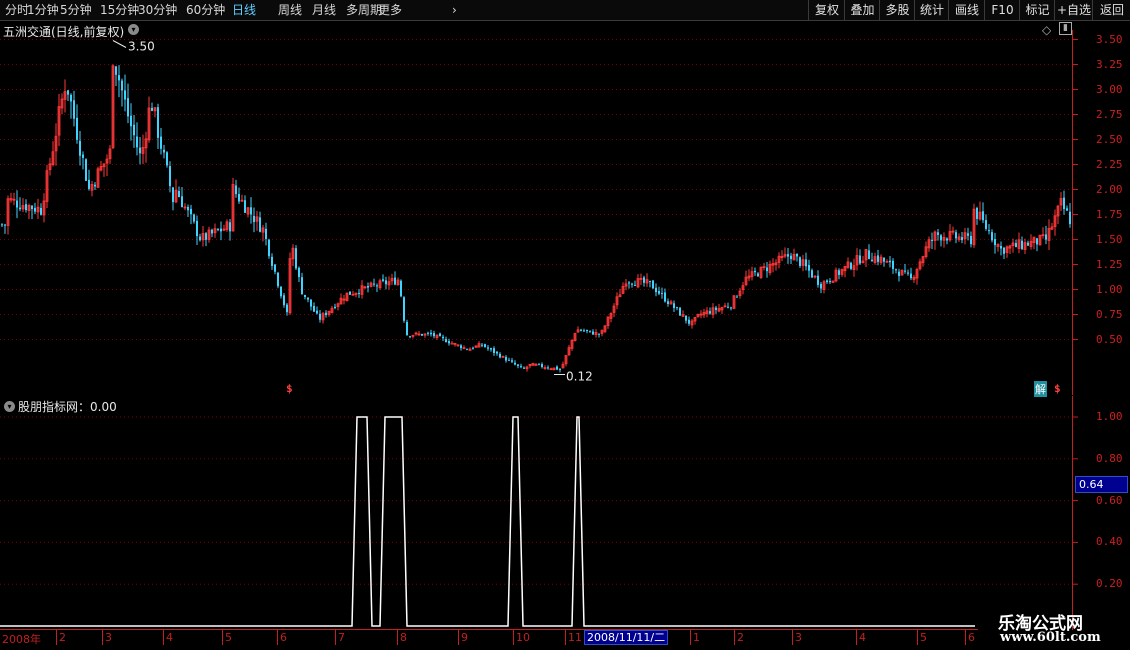 This screenshot has height=650, width=1130. I want to click on toolbar-button-7: +自选, so click(1073, 10).